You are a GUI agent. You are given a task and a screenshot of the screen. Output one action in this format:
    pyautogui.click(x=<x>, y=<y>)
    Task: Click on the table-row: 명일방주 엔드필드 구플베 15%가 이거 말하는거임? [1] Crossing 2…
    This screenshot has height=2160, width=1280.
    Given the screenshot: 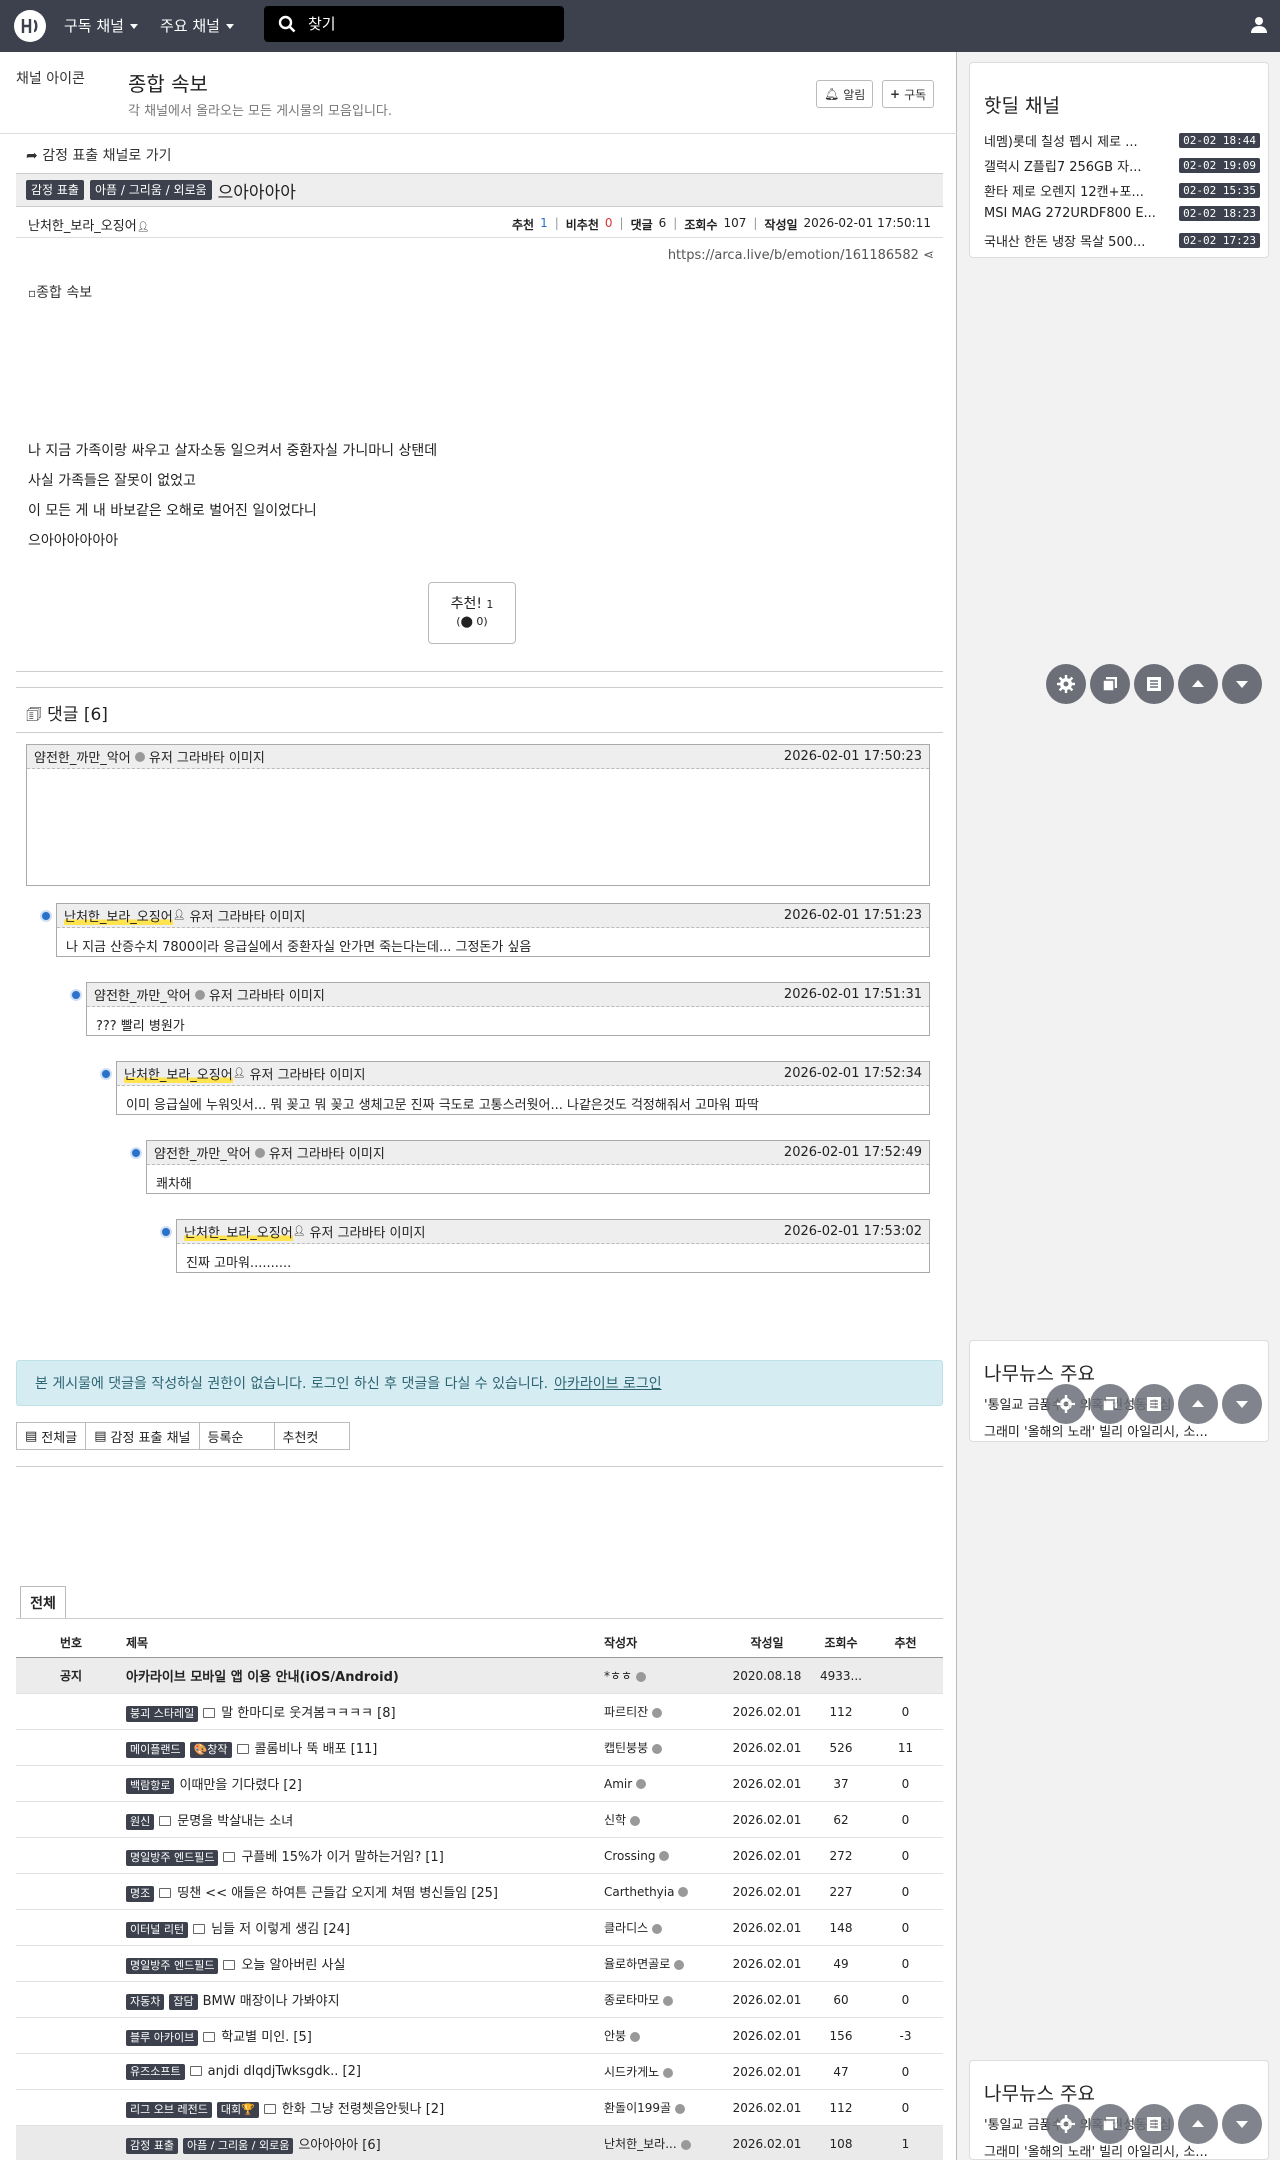 What is the action you would take?
    pyautogui.click(x=479, y=1856)
    